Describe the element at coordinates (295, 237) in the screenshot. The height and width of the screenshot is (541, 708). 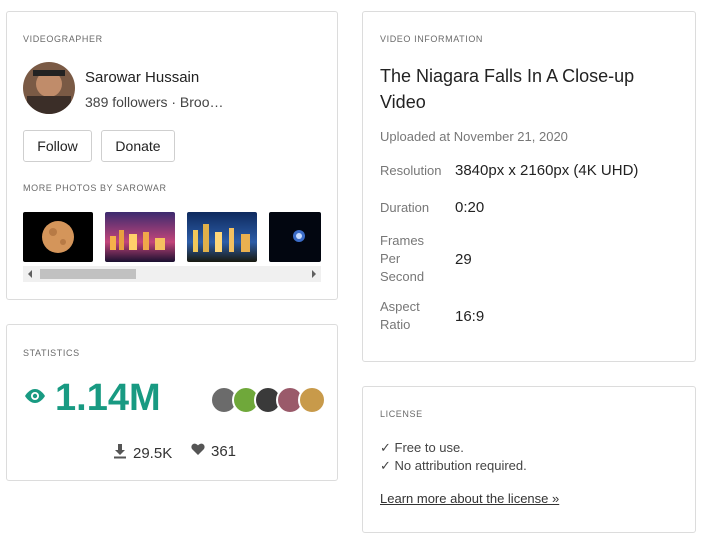
I see `thumbnail-night-sky` at that location.